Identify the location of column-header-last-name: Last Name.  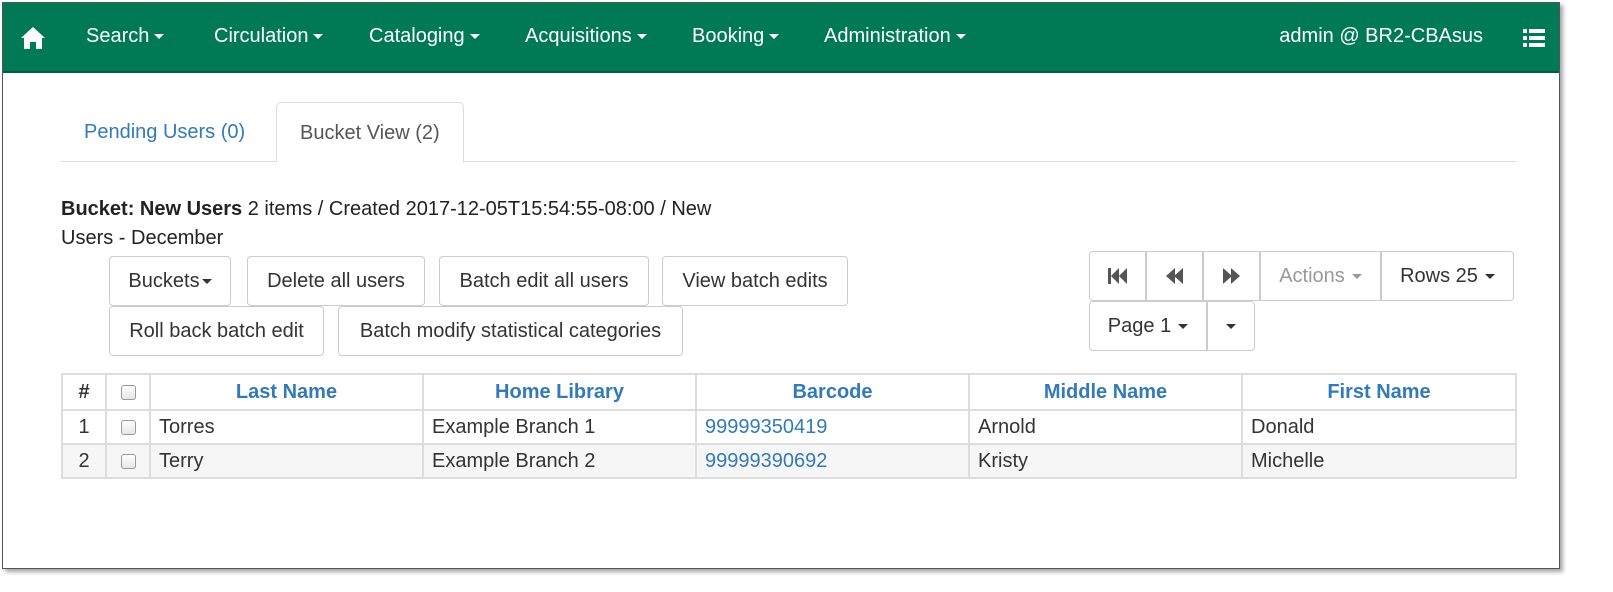
(286, 392).